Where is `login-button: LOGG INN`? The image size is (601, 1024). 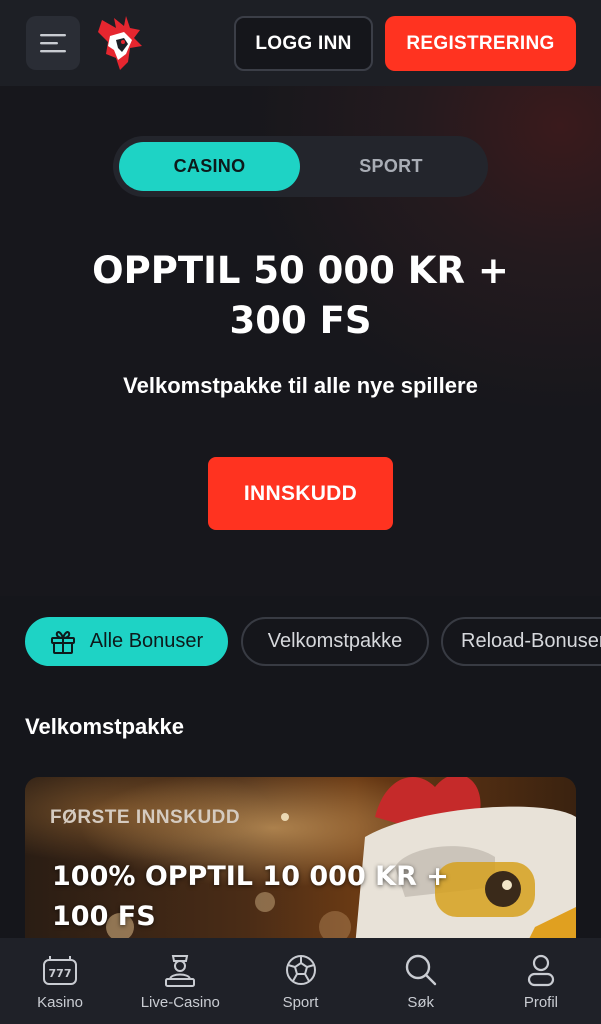
login-button: LOGG INN is located at coordinates (303, 43).